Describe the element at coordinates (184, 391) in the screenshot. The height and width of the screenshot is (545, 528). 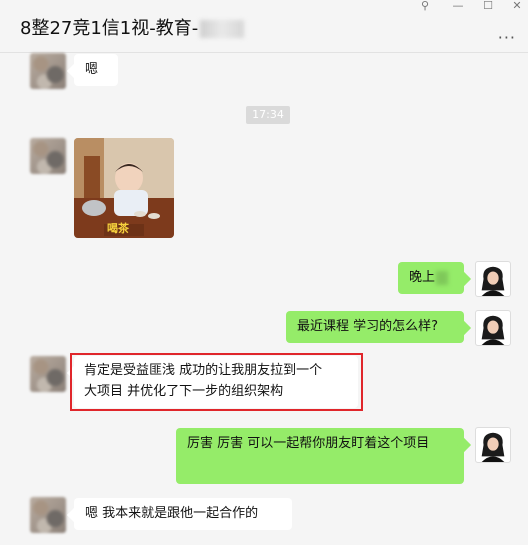
I see `message-text-line: 大项目 并优化了下一步的组织架构` at that location.